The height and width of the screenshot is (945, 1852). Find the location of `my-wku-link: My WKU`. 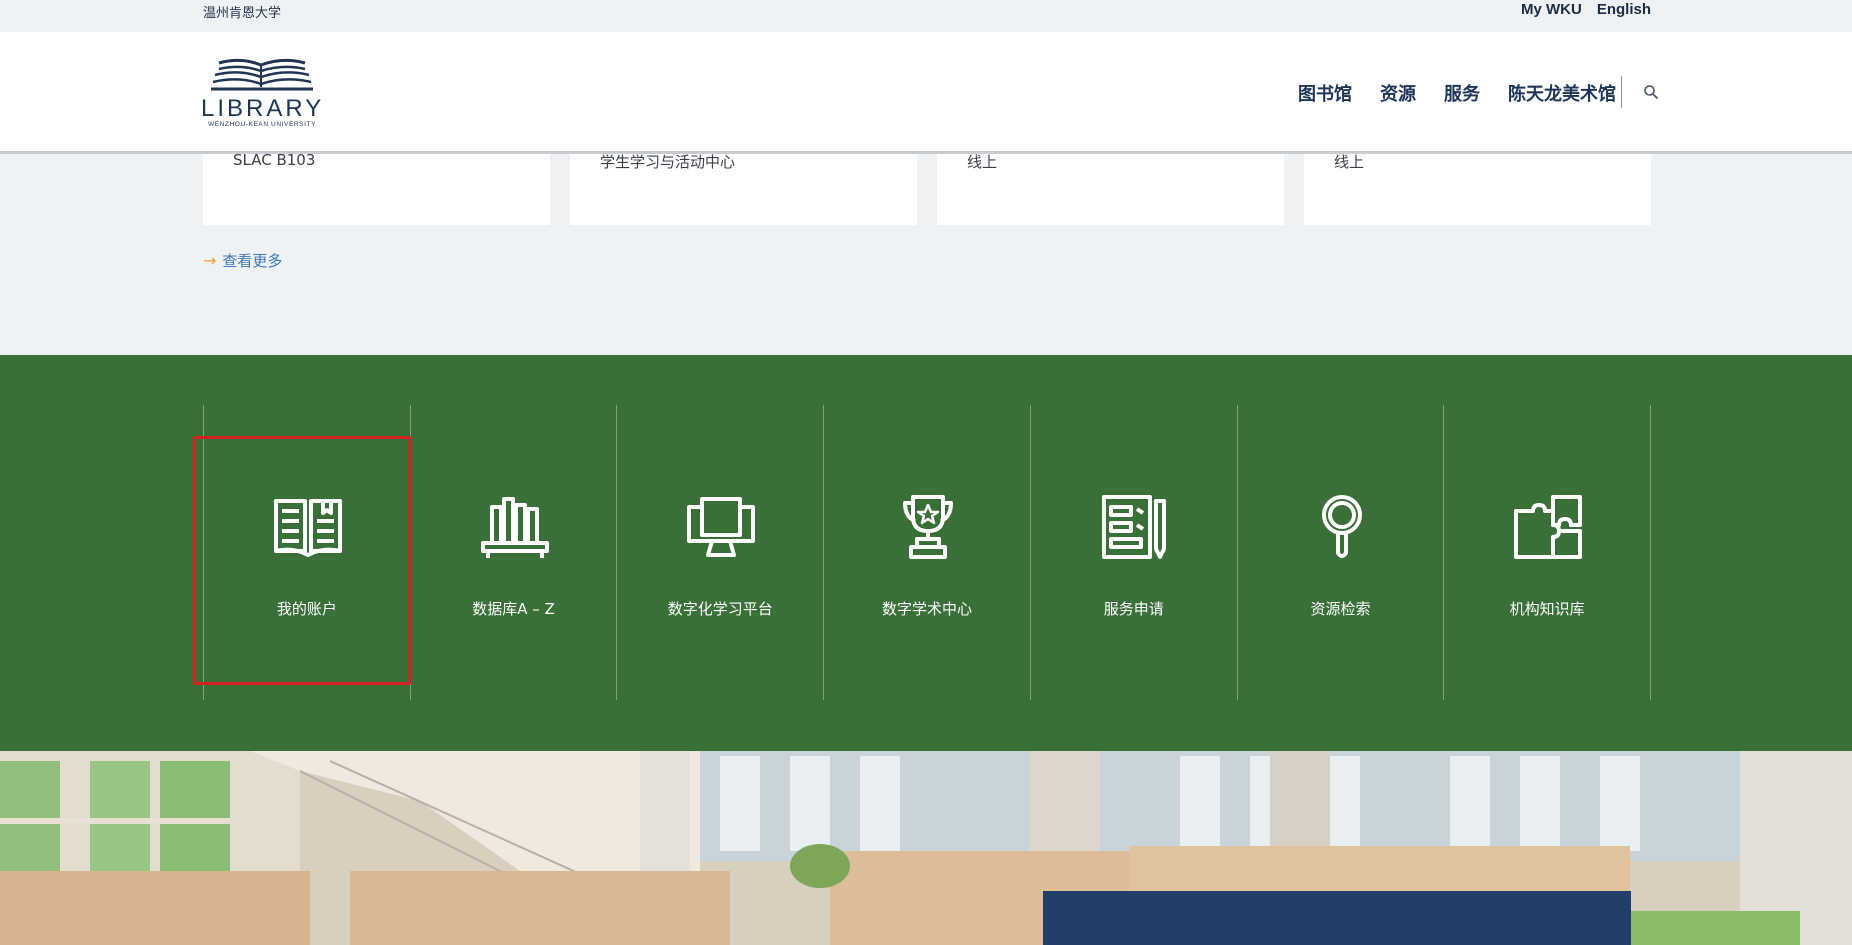

my-wku-link: My WKU is located at coordinates (1551, 9).